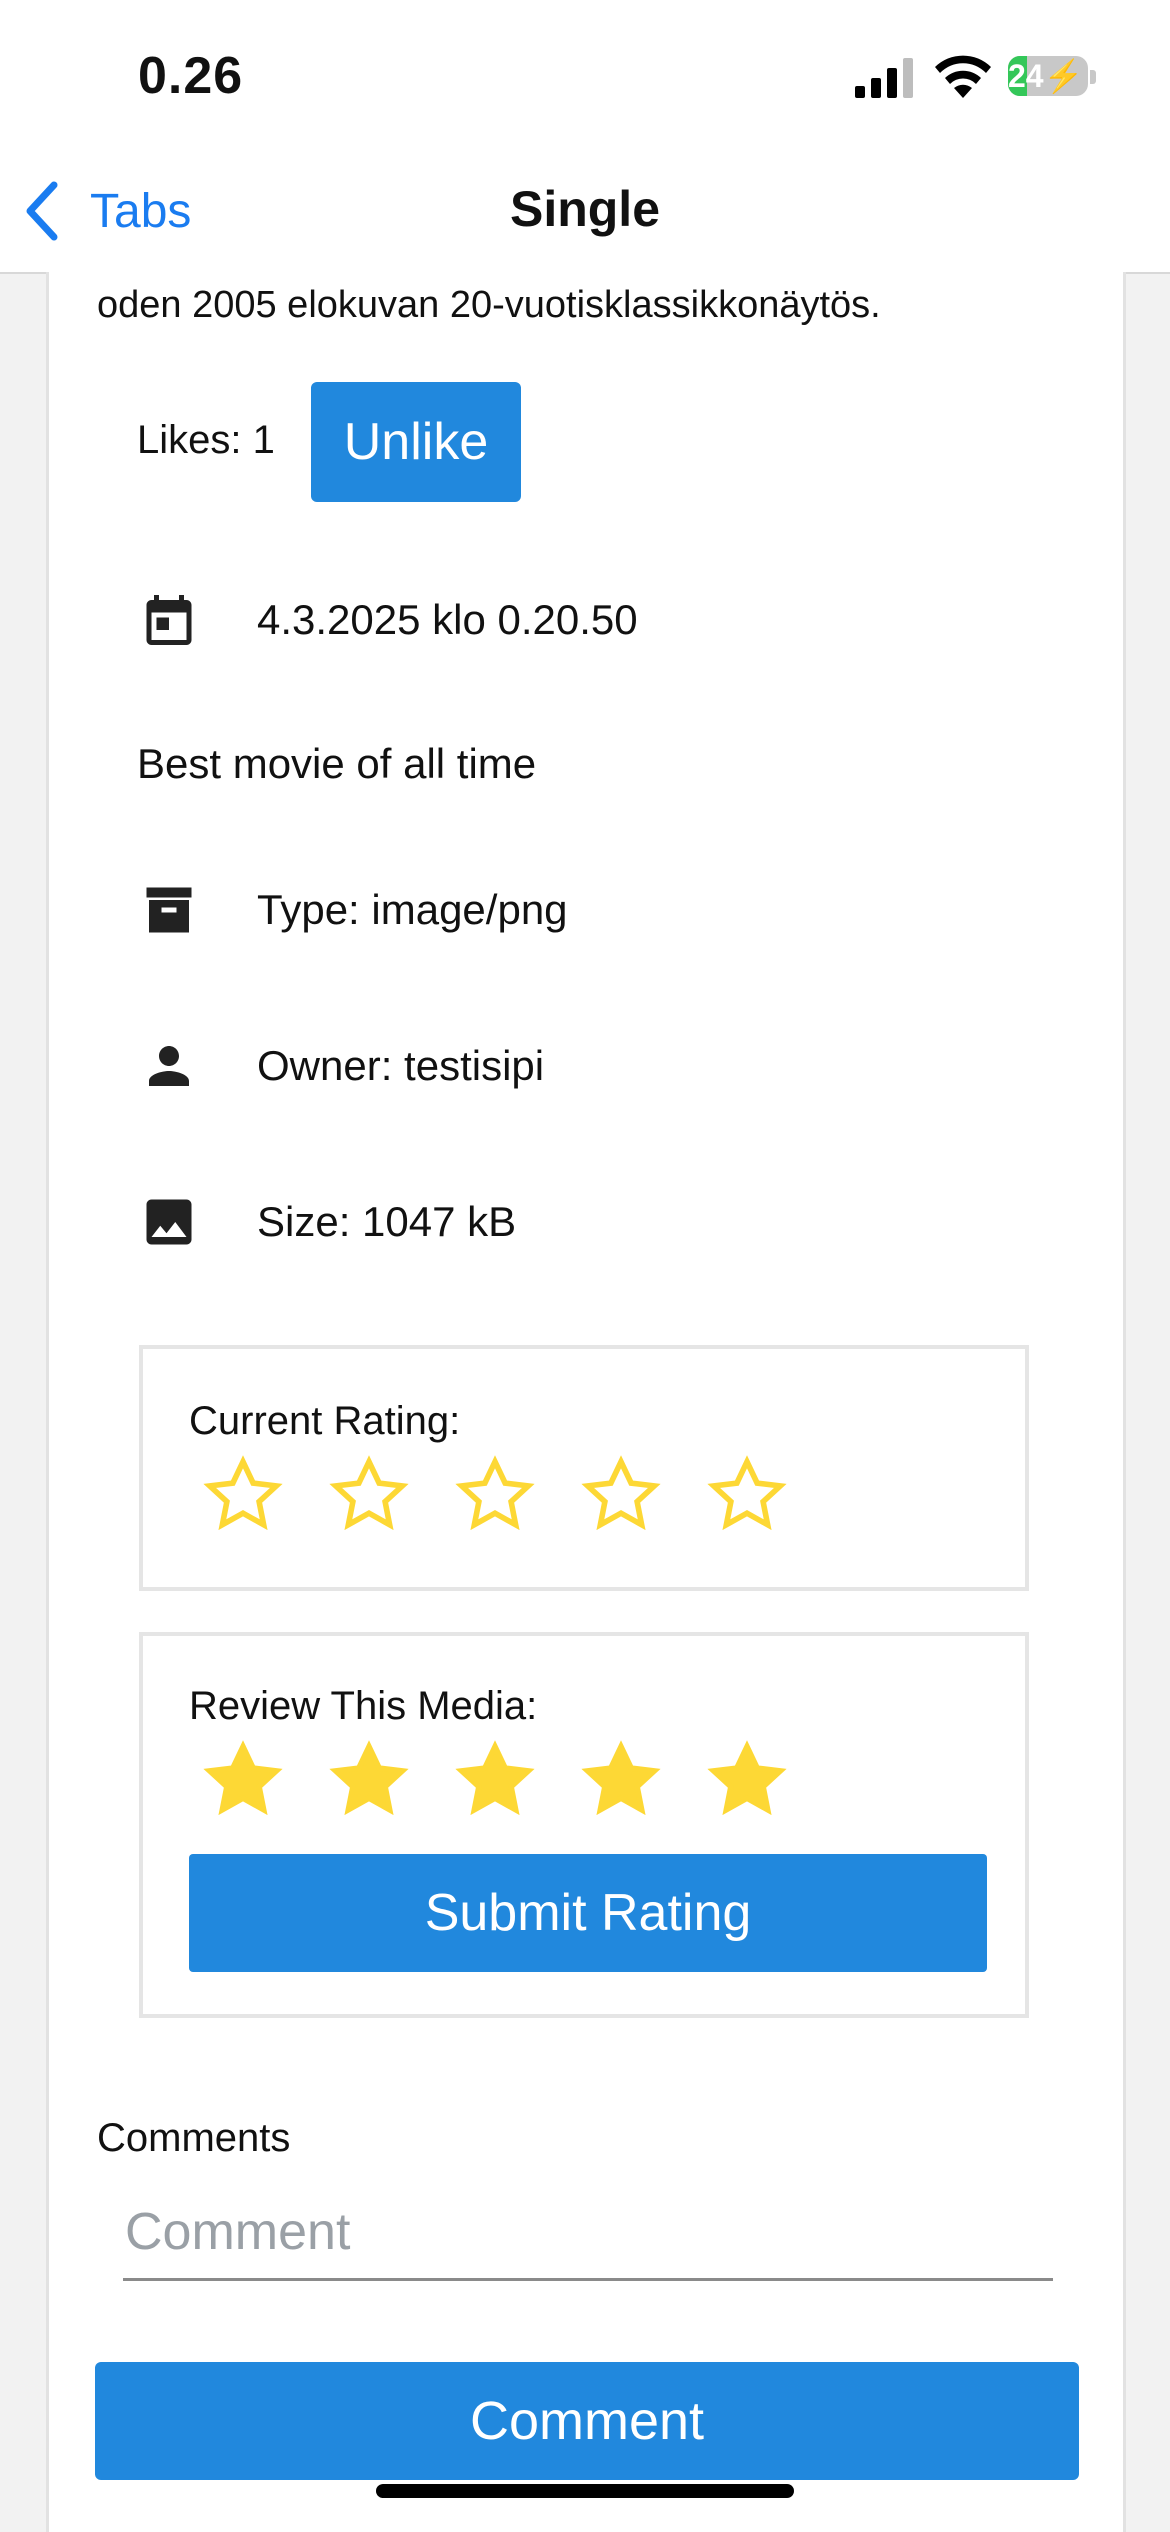 This screenshot has width=1170, height=2532. Describe the element at coordinates (1093, 77) in the screenshot. I see `battery-cap` at that location.